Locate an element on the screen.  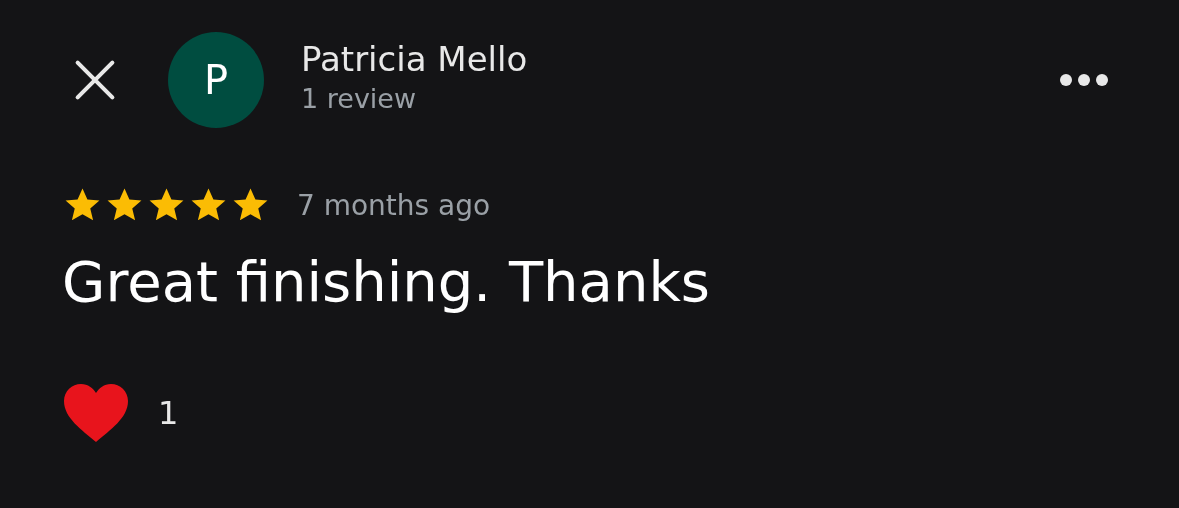
reaction-count: 1 is located at coordinates (168, 413).